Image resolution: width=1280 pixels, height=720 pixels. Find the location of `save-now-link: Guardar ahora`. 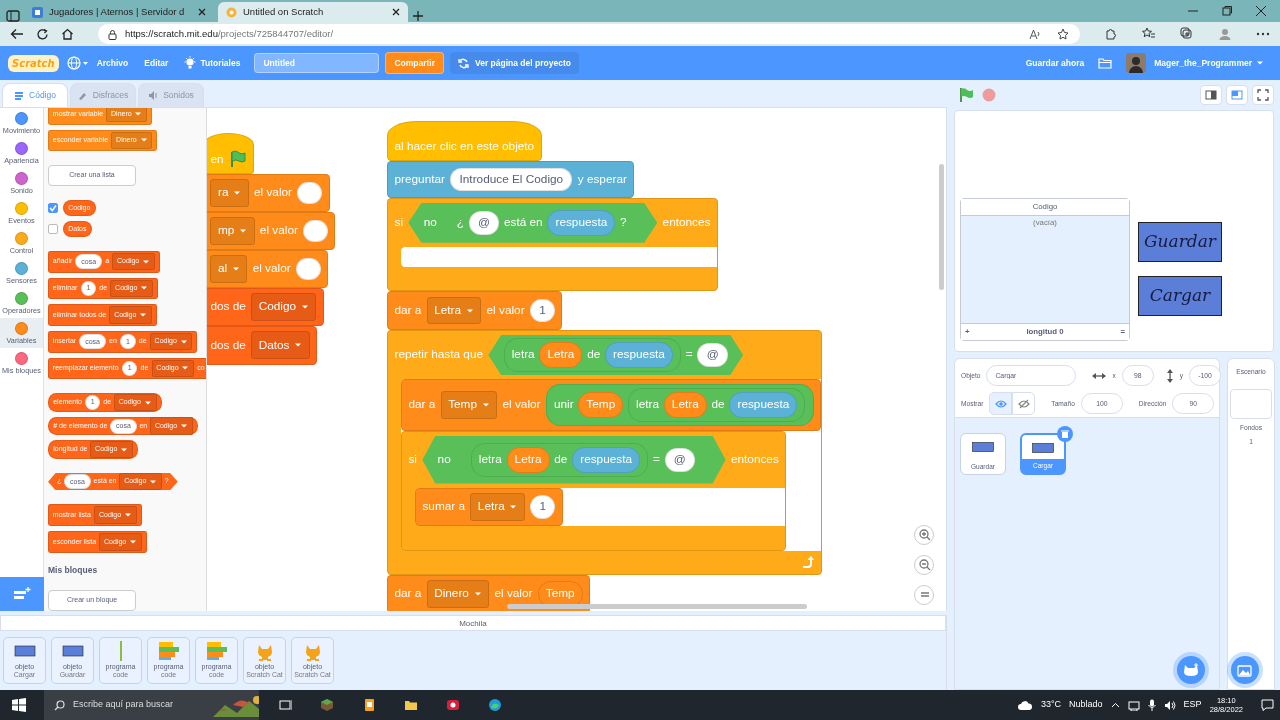

save-now-link: Guardar ahora is located at coordinates (1055, 63).